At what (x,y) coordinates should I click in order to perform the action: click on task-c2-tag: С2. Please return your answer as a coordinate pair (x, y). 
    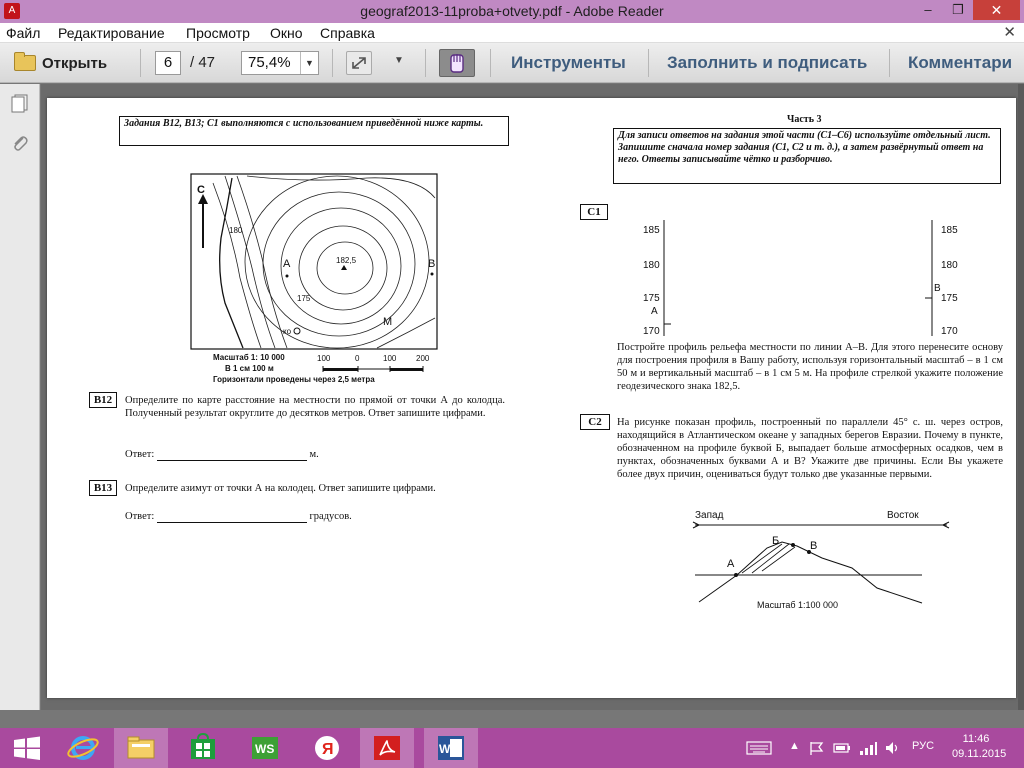
    Looking at the image, I should click on (595, 422).